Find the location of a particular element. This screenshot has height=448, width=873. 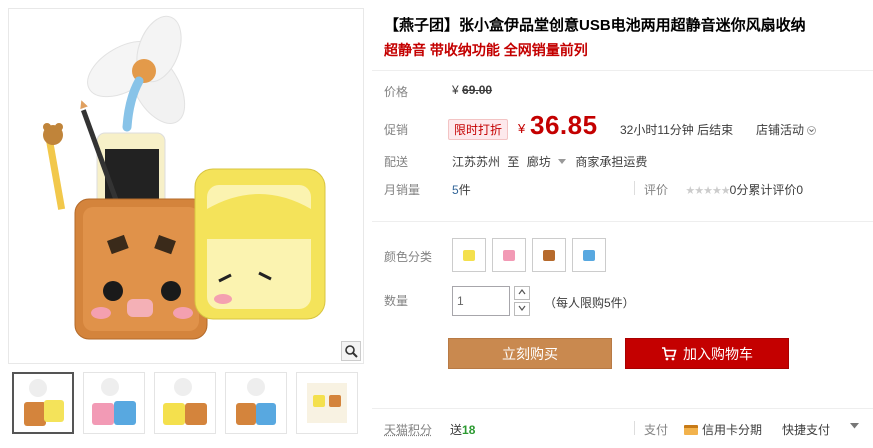

swatch-pink is located at coordinates (509, 255).